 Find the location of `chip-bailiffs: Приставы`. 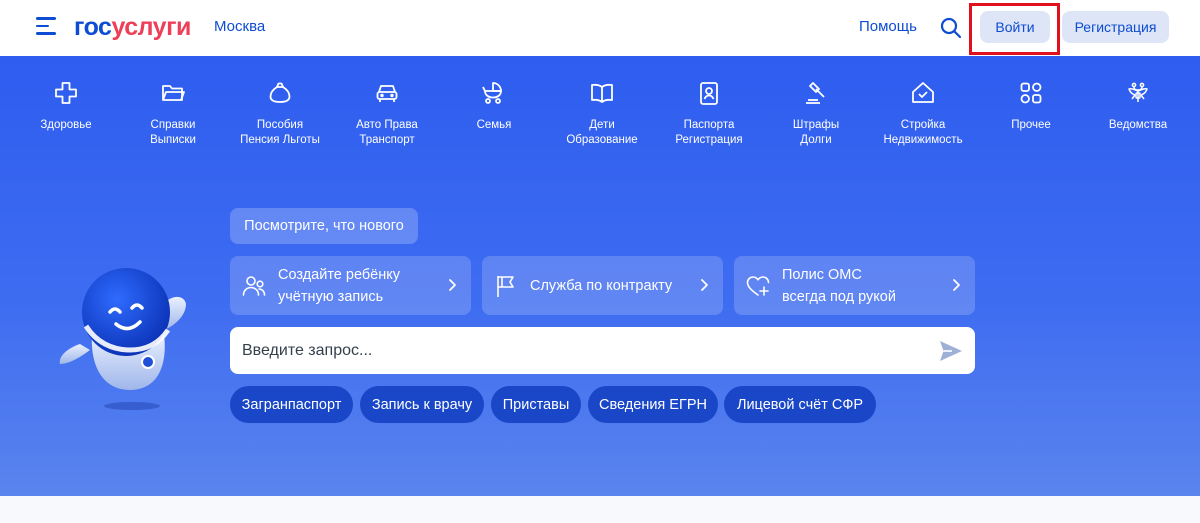

chip-bailiffs: Приставы is located at coordinates (536, 404).